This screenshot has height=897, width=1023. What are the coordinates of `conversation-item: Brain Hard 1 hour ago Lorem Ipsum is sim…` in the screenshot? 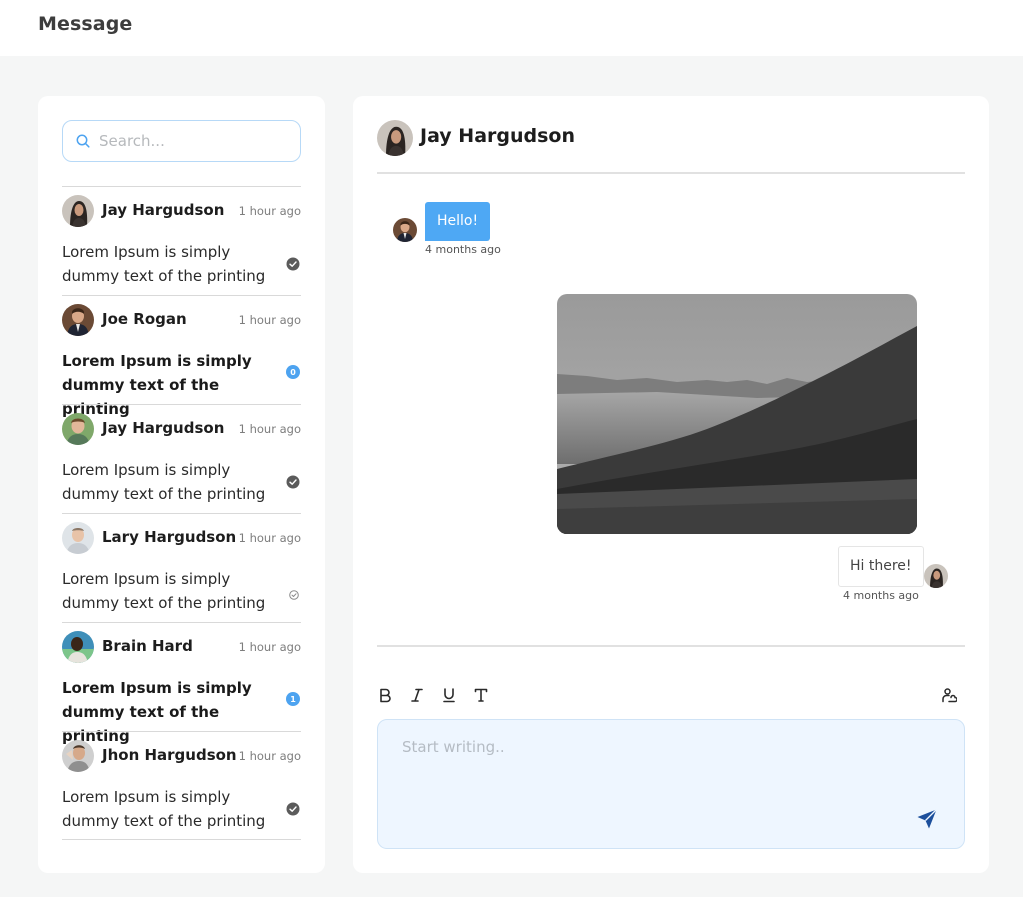 It's located at (181, 683).